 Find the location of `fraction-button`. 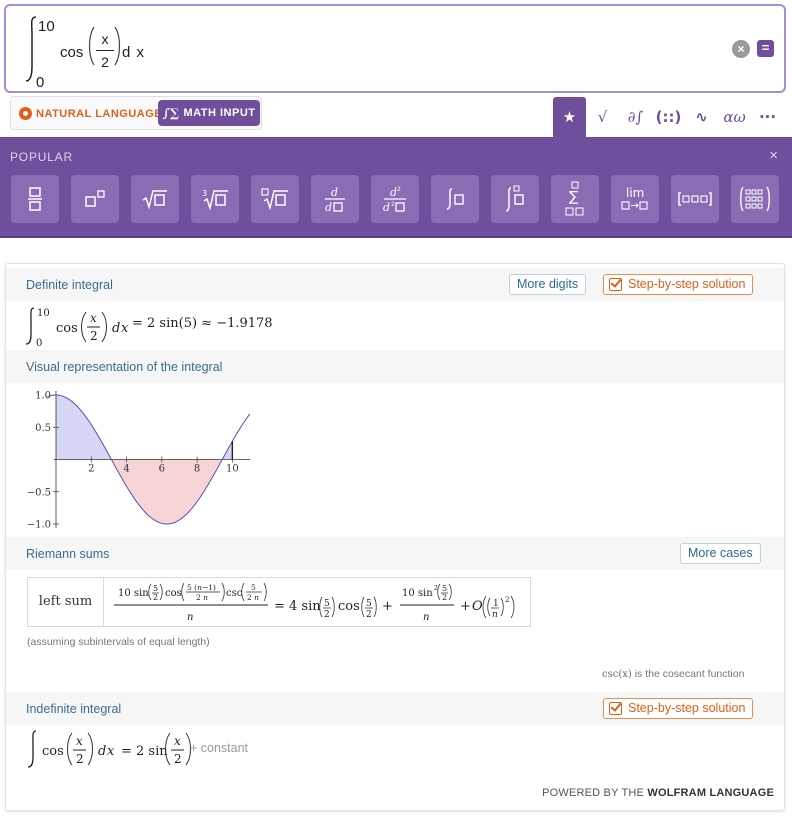

fraction-button is located at coordinates (35, 199).